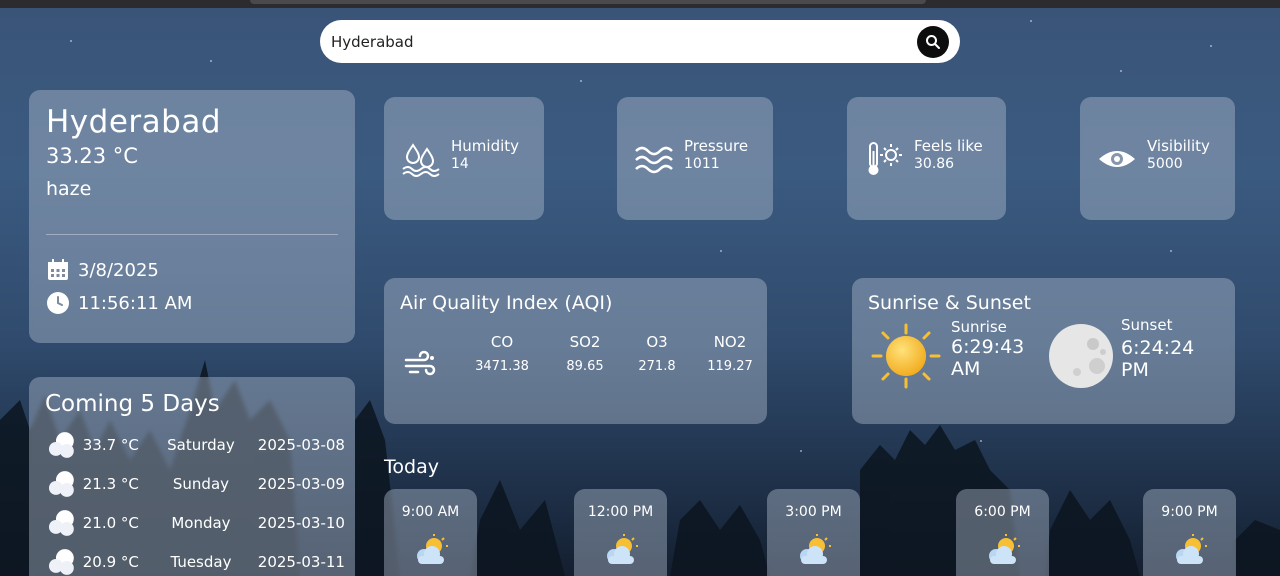  What do you see at coordinates (979, 327) in the screenshot?
I see `sunrise-label: Sunrise` at bounding box center [979, 327].